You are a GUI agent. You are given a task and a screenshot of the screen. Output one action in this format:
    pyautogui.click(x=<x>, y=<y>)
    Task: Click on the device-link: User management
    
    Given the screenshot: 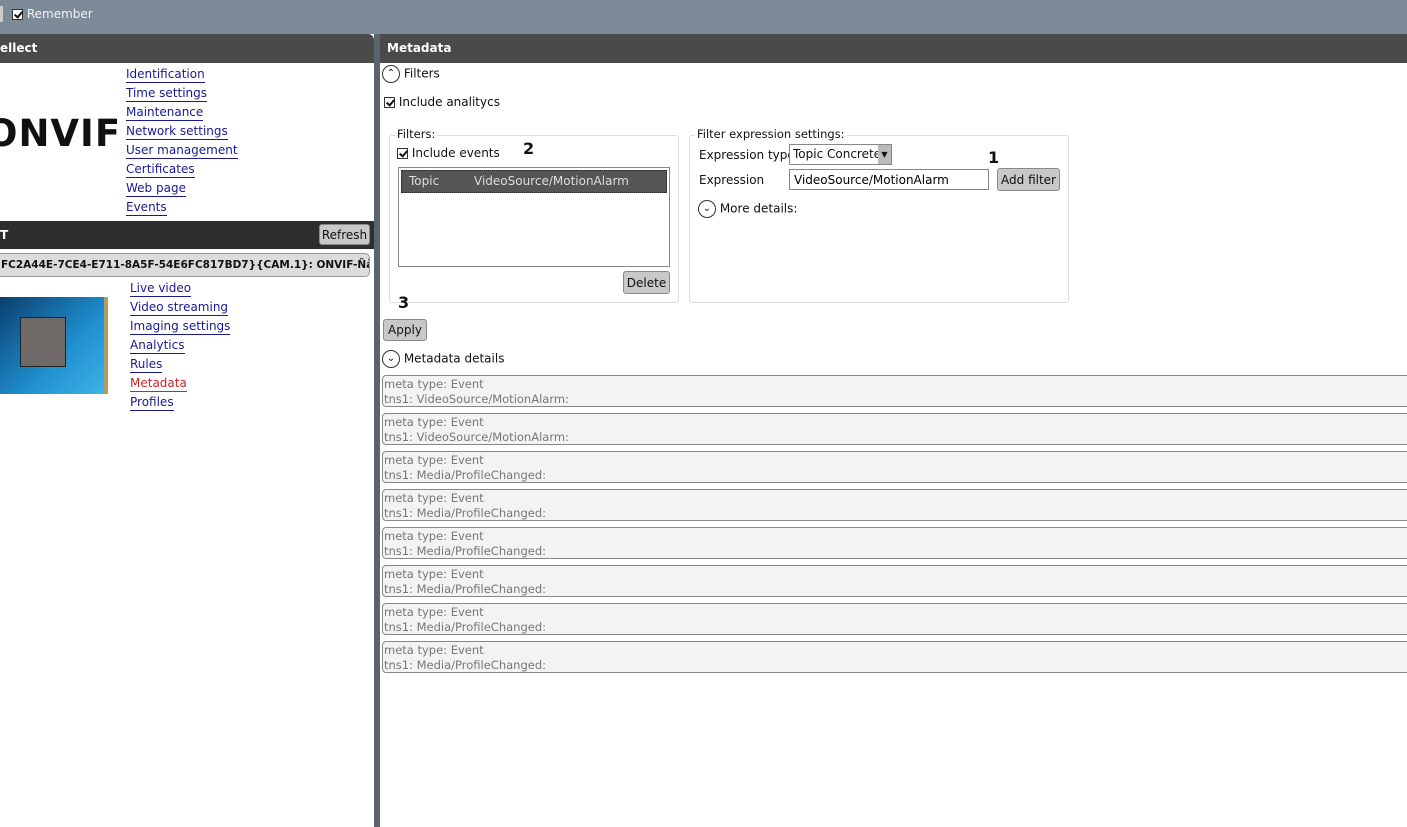 What is the action you would take?
    pyautogui.click(x=182, y=151)
    